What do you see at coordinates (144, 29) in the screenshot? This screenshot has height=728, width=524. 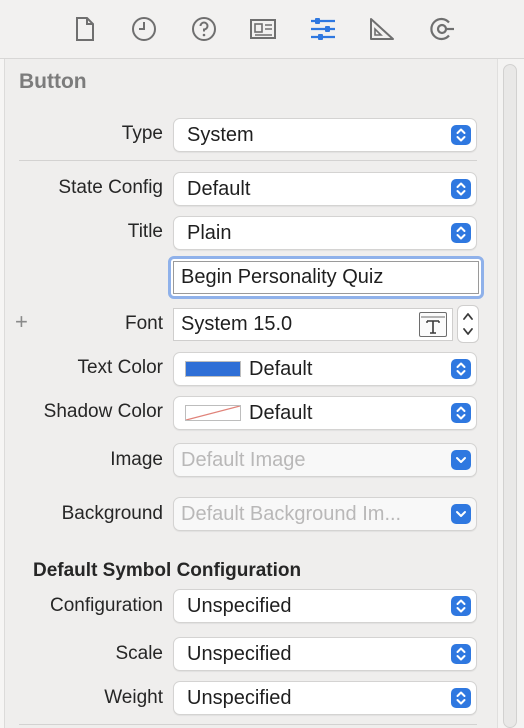 I see `history-inspector-icon` at bounding box center [144, 29].